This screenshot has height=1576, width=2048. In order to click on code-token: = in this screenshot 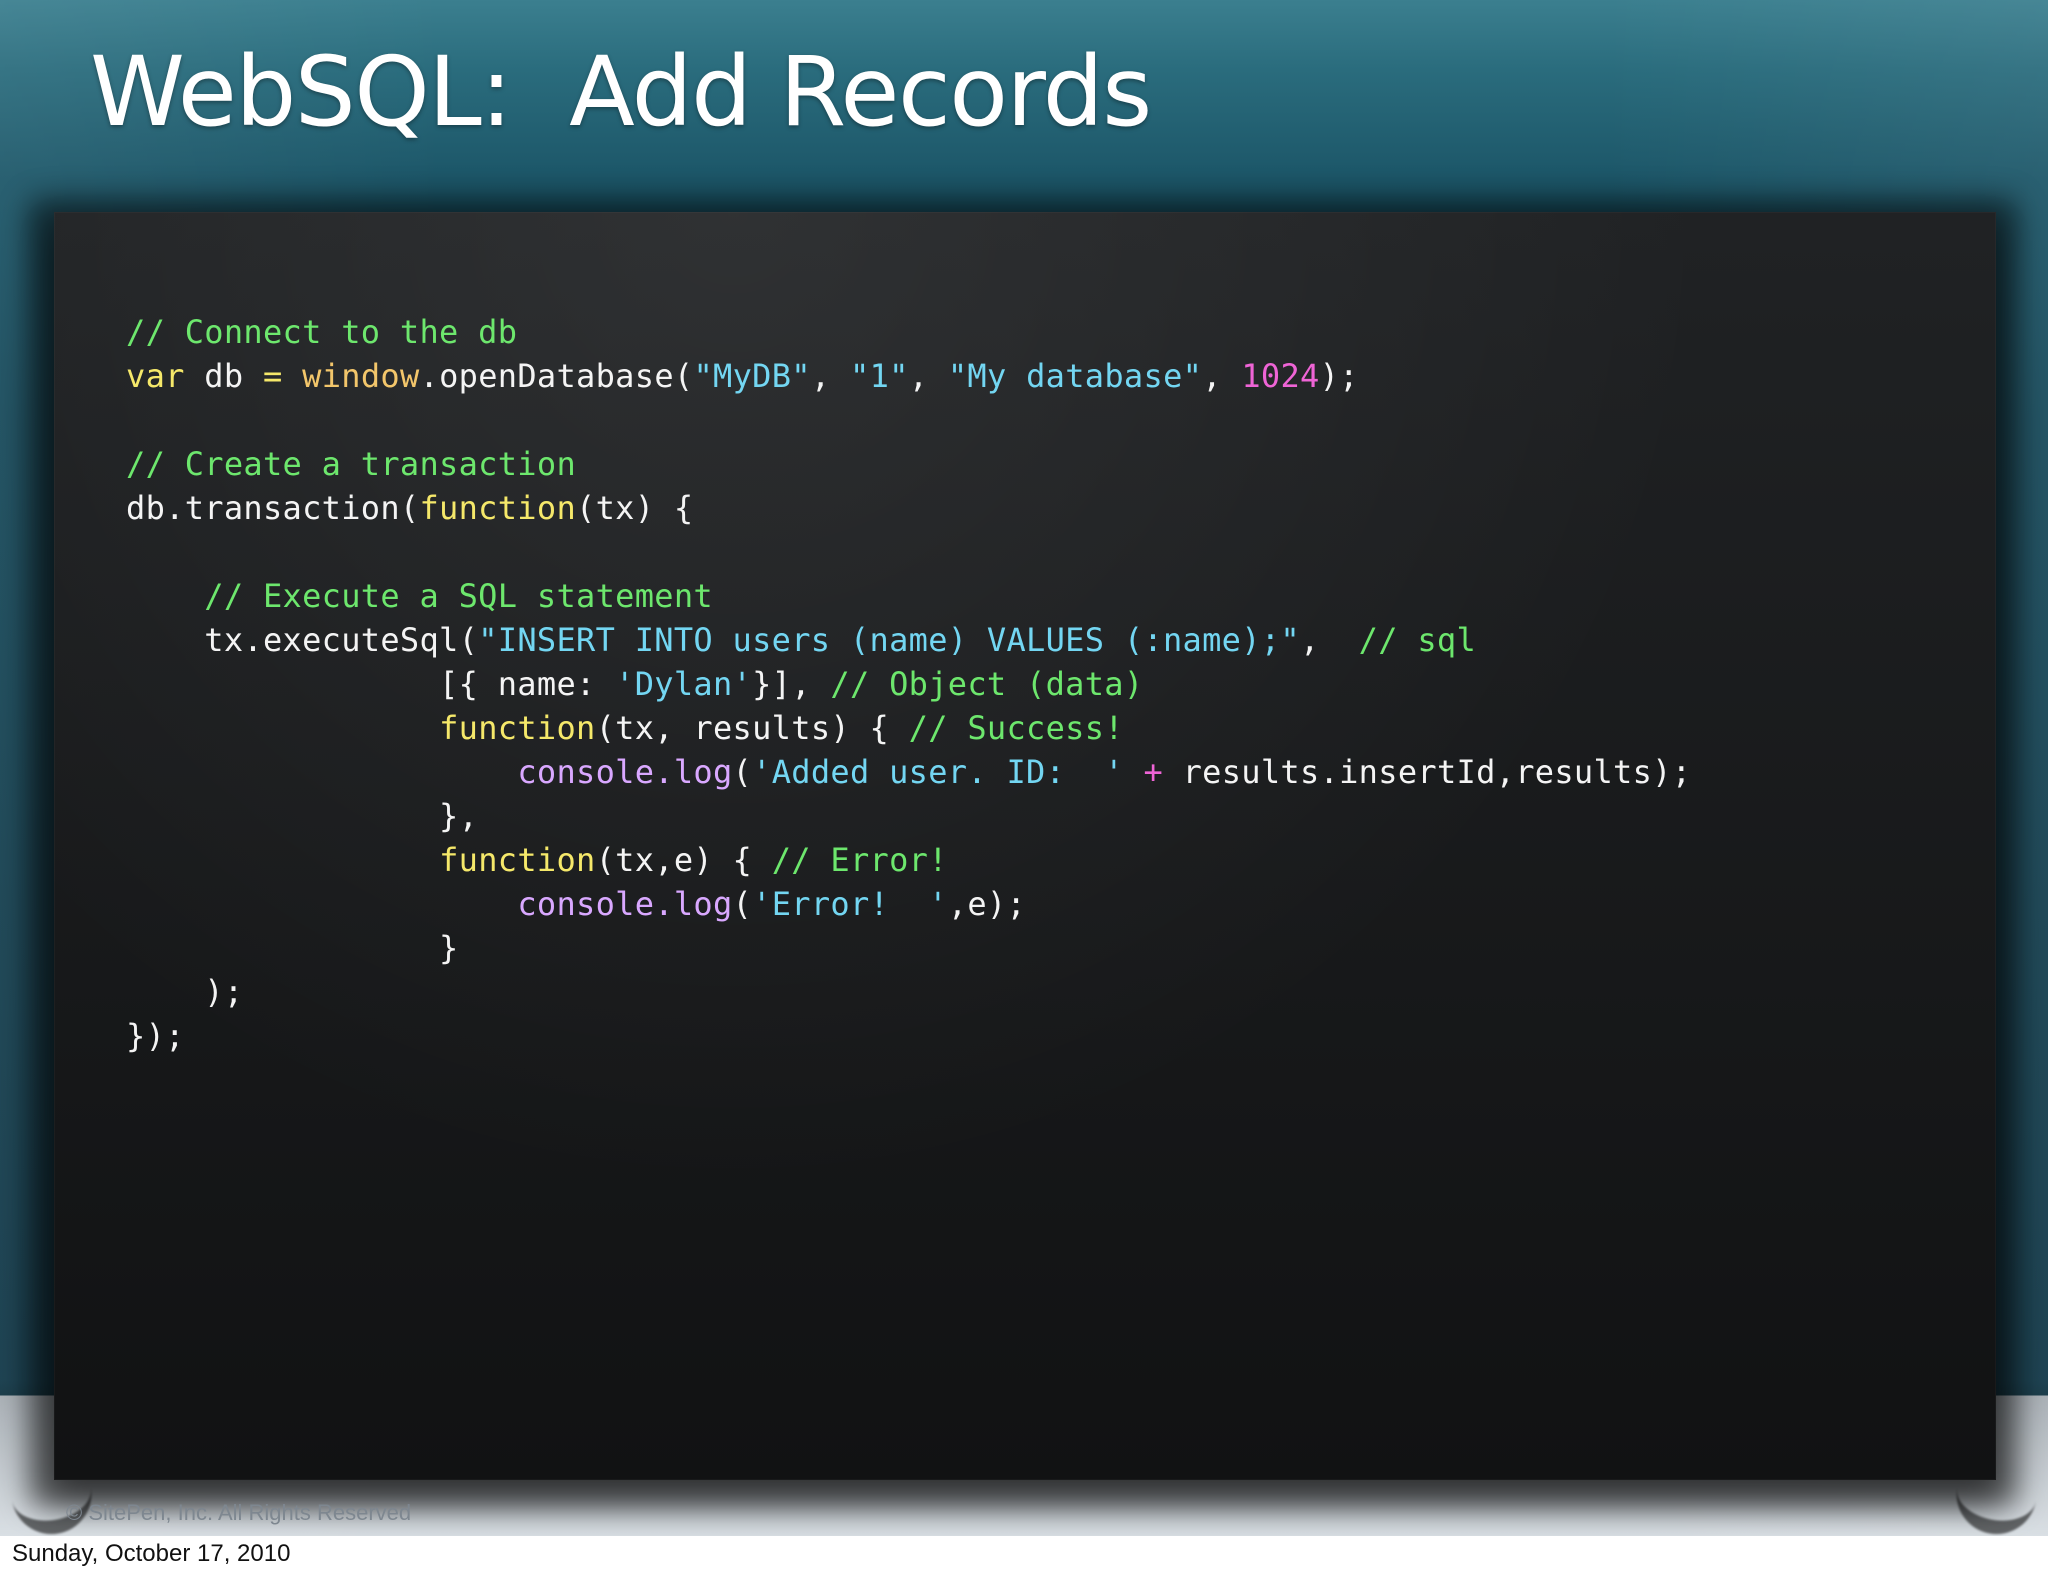, I will do `click(272, 376)`.